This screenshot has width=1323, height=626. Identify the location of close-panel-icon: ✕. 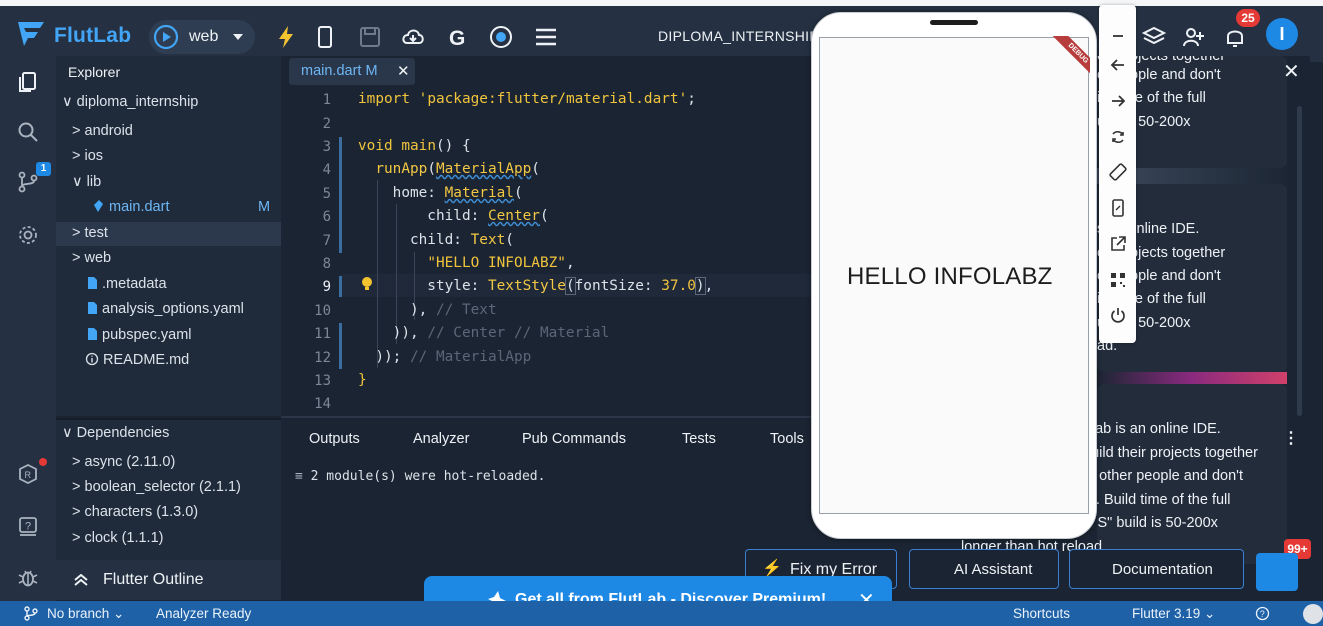
(1291, 71).